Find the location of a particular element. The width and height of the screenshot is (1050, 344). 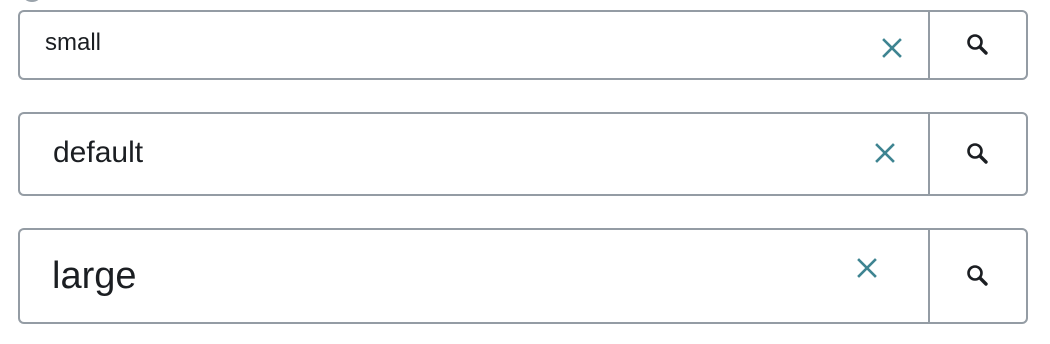

clear-button-large is located at coordinates (867, 268).